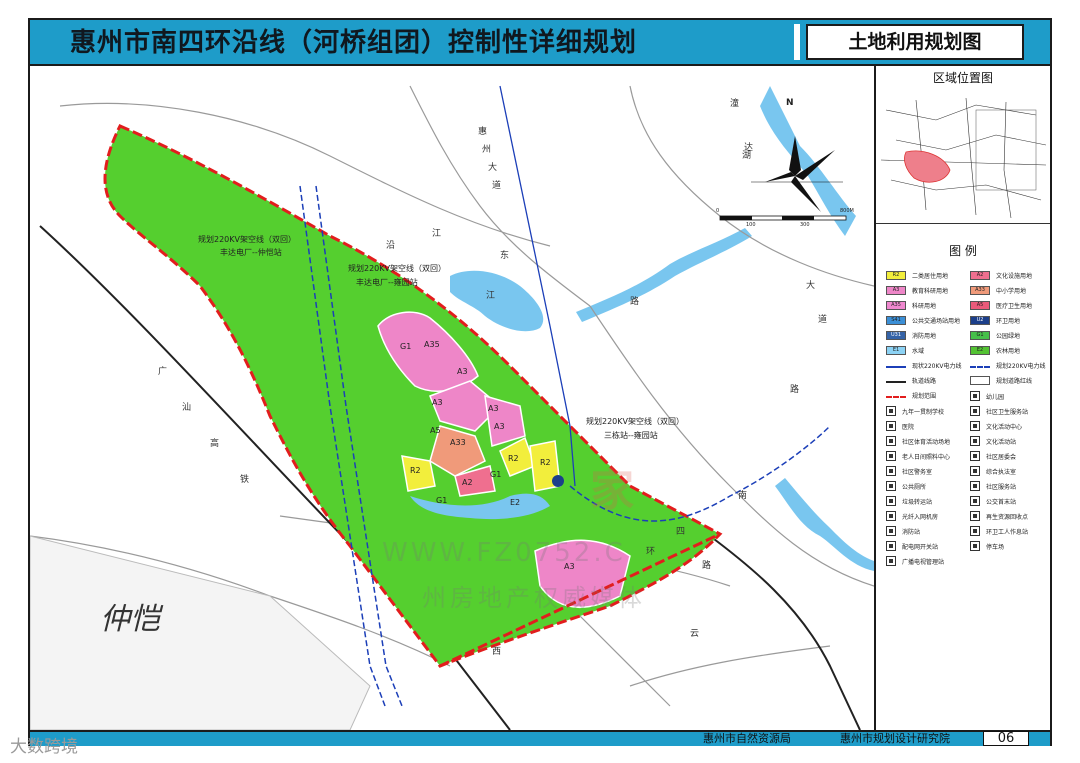 This screenshot has width=1080, height=763. Describe the element at coordinates (923, 562) in the screenshot. I see `legend-label: 广播电视管理站` at that location.